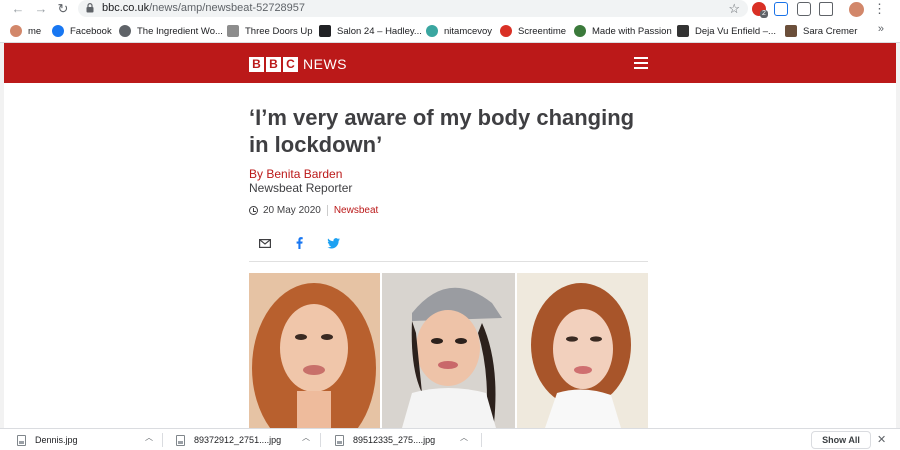 The image size is (900, 450). What do you see at coordinates (82, 31) in the screenshot?
I see `bookmark-facebook: Facebook` at bounding box center [82, 31].